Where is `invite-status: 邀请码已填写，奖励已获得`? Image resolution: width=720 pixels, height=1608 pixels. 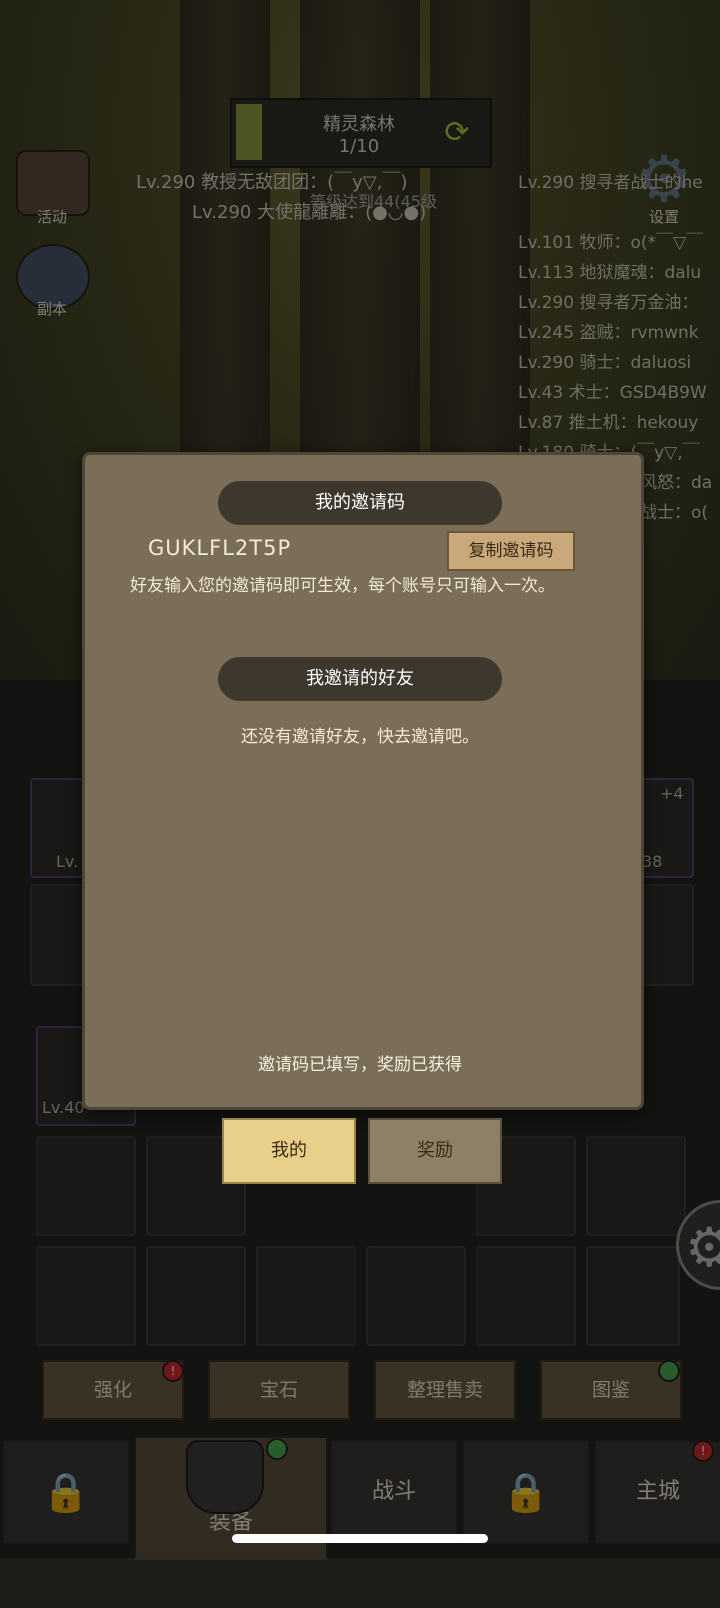
invite-status: 邀请码已填写，奖励已获得 is located at coordinates (360, 1065).